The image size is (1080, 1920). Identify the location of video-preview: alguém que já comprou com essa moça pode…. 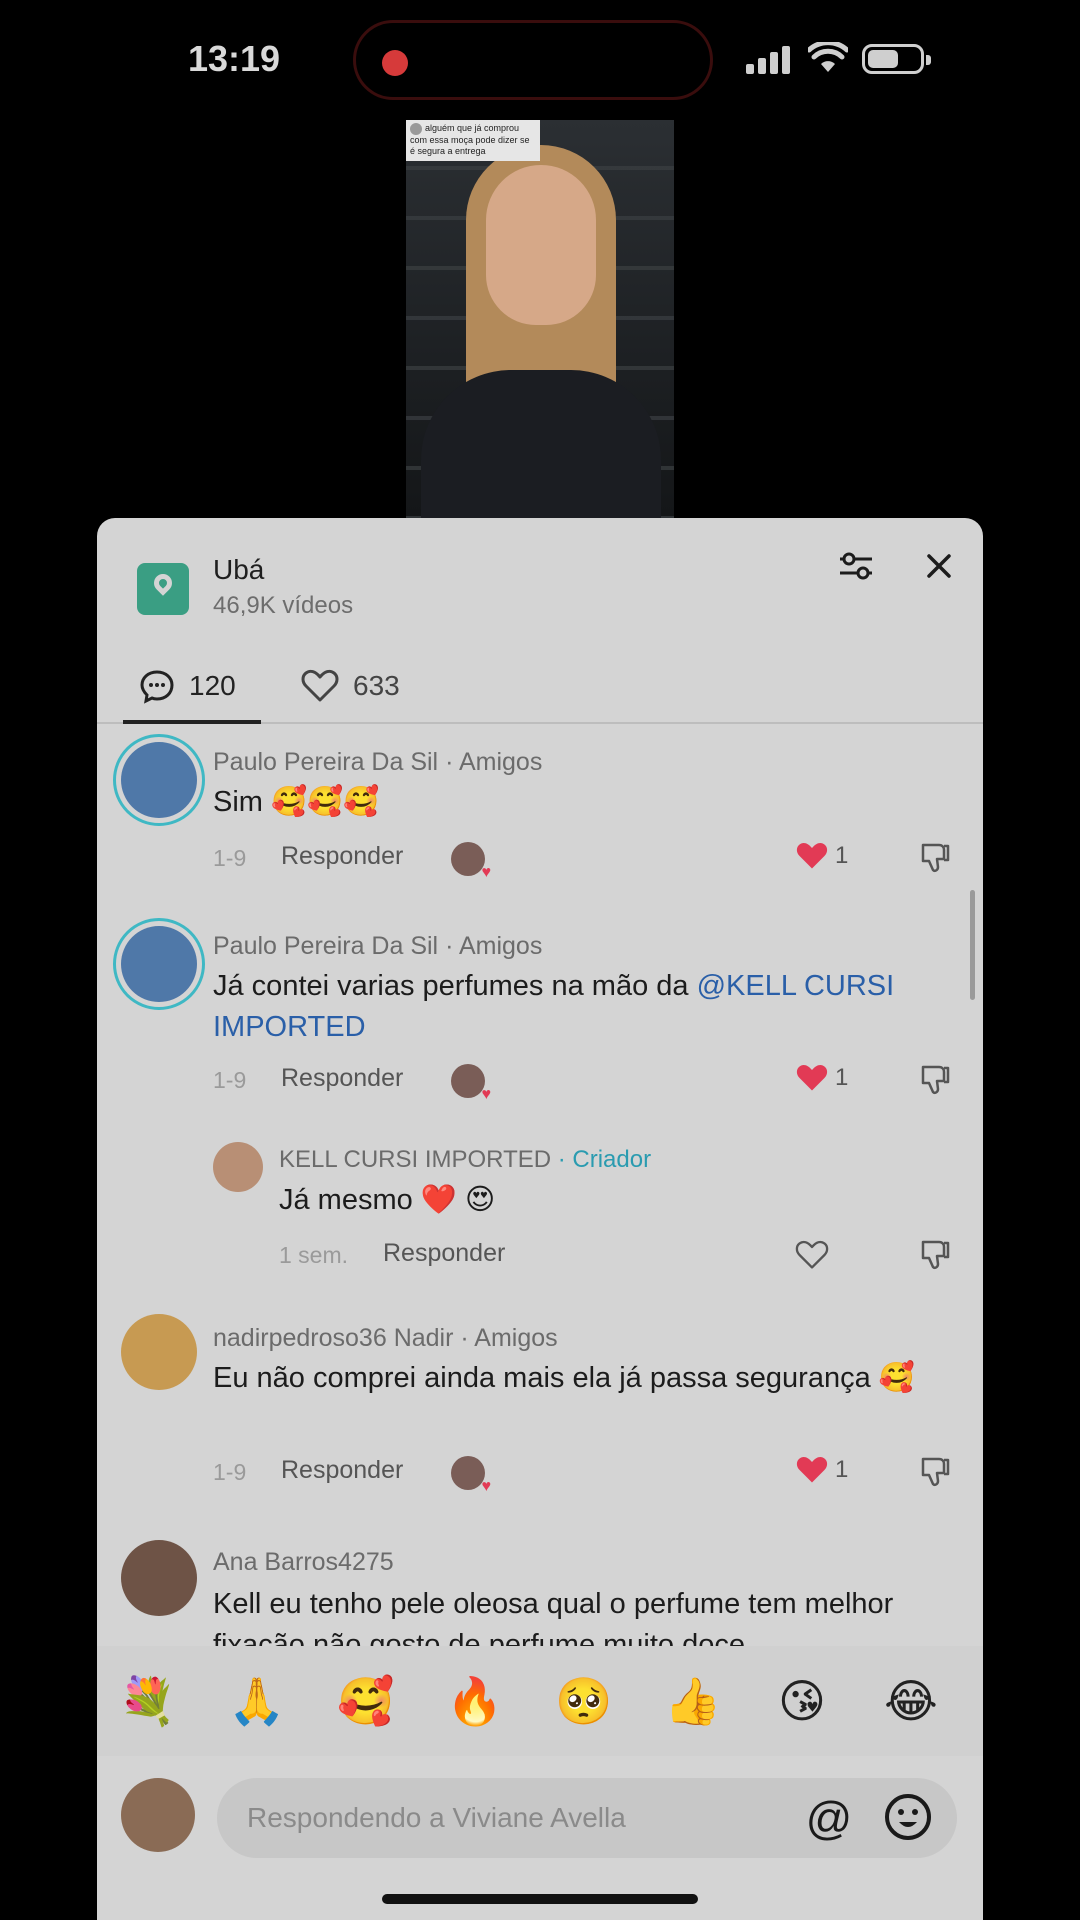
(540, 319).